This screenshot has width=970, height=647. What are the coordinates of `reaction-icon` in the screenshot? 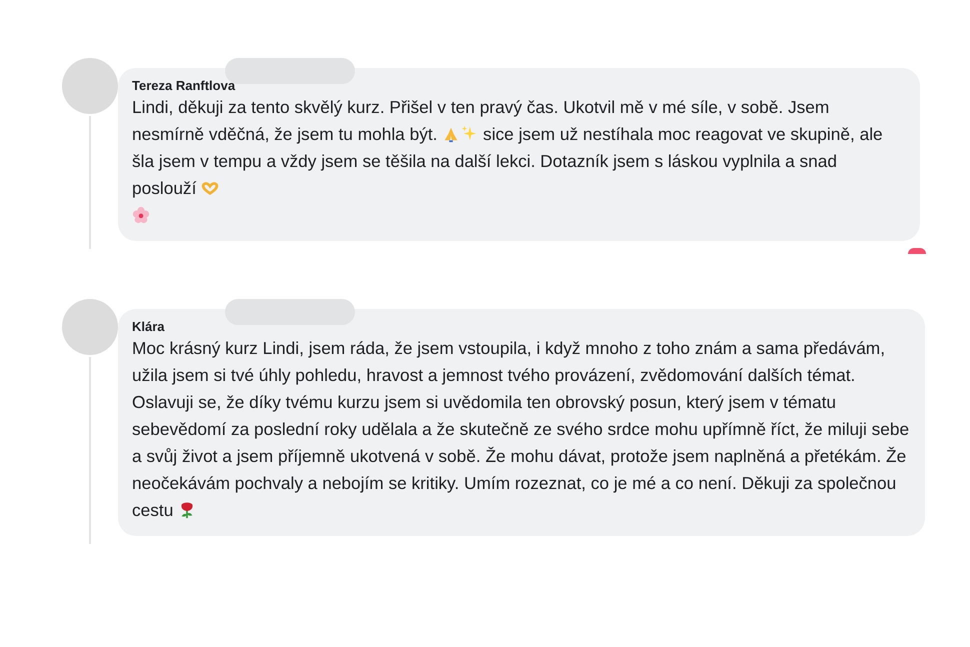 It's located at (917, 251).